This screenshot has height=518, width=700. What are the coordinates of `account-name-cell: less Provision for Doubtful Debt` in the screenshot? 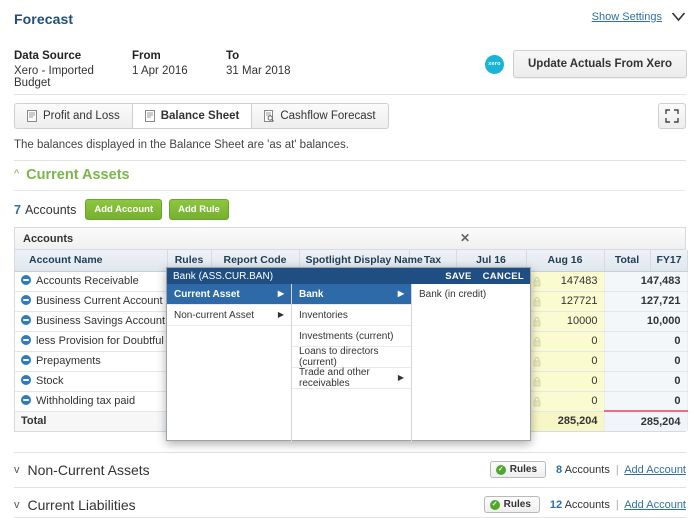 It's located at (91, 341).